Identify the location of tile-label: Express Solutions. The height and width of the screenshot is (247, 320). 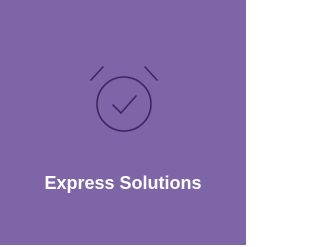
(123, 183).